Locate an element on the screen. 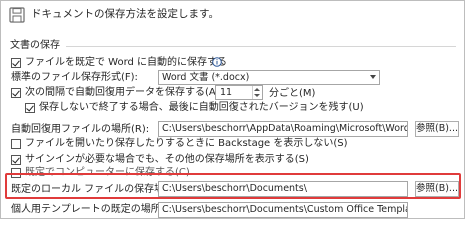  backstage-checkbox is located at coordinates (16, 144).